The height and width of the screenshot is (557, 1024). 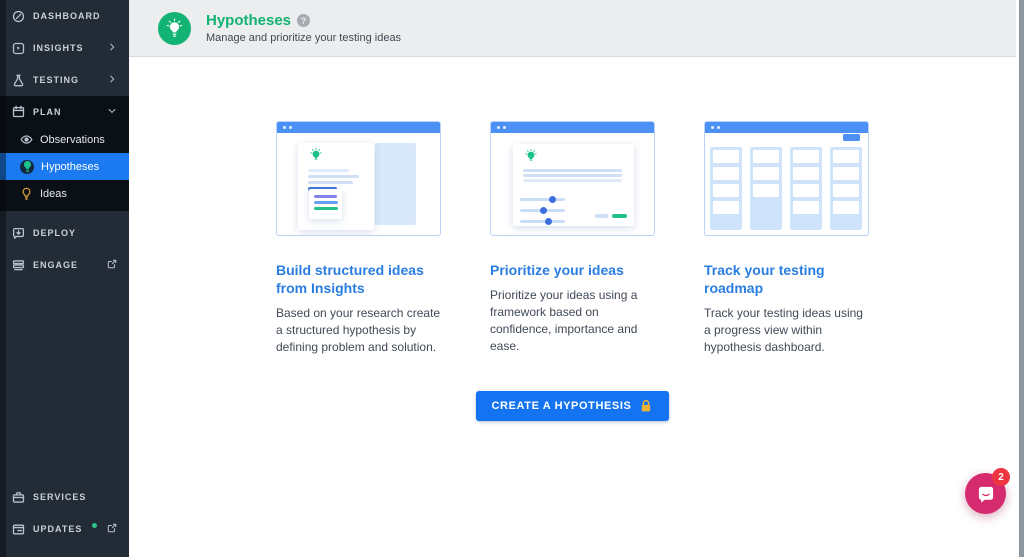 What do you see at coordinates (56, 80) in the screenshot?
I see `sidebar-item-label: TESTING` at bounding box center [56, 80].